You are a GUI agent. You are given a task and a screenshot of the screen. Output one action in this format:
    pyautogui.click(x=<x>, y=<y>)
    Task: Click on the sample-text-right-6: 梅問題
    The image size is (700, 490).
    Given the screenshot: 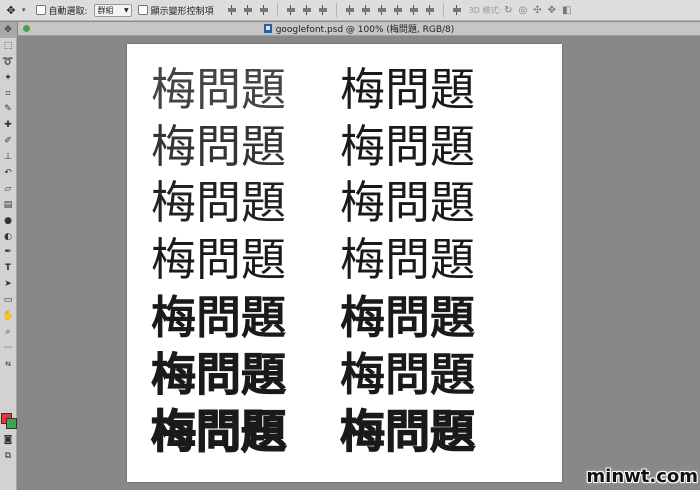 What is the action you would take?
    pyautogui.click(x=408, y=374)
    